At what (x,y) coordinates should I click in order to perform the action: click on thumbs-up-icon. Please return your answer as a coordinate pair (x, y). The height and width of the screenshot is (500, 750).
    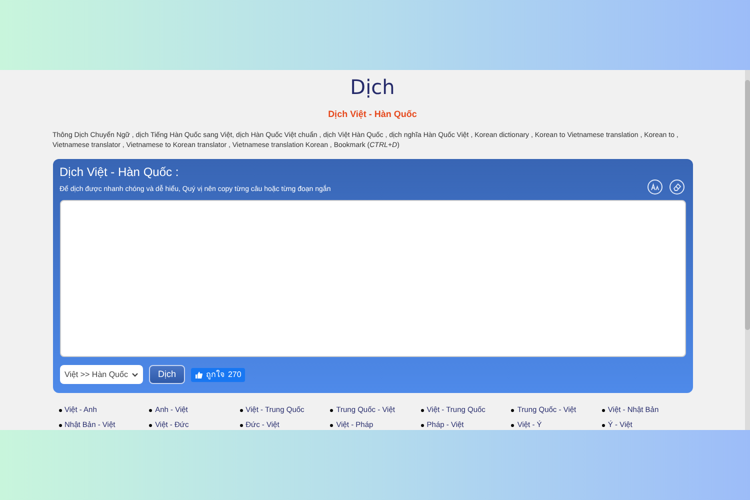
    Looking at the image, I should click on (198, 374).